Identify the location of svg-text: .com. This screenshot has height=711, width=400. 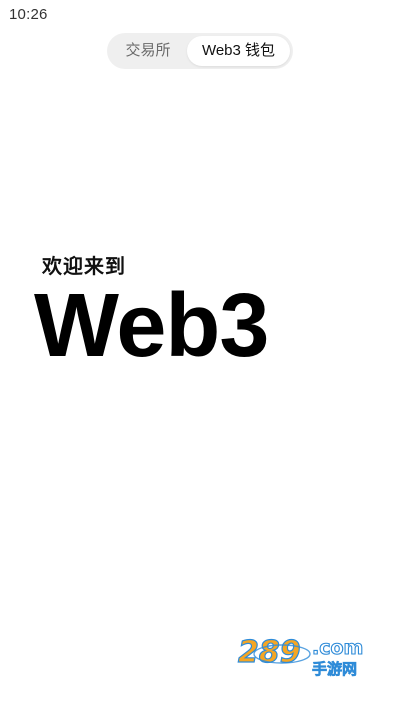
(337, 648).